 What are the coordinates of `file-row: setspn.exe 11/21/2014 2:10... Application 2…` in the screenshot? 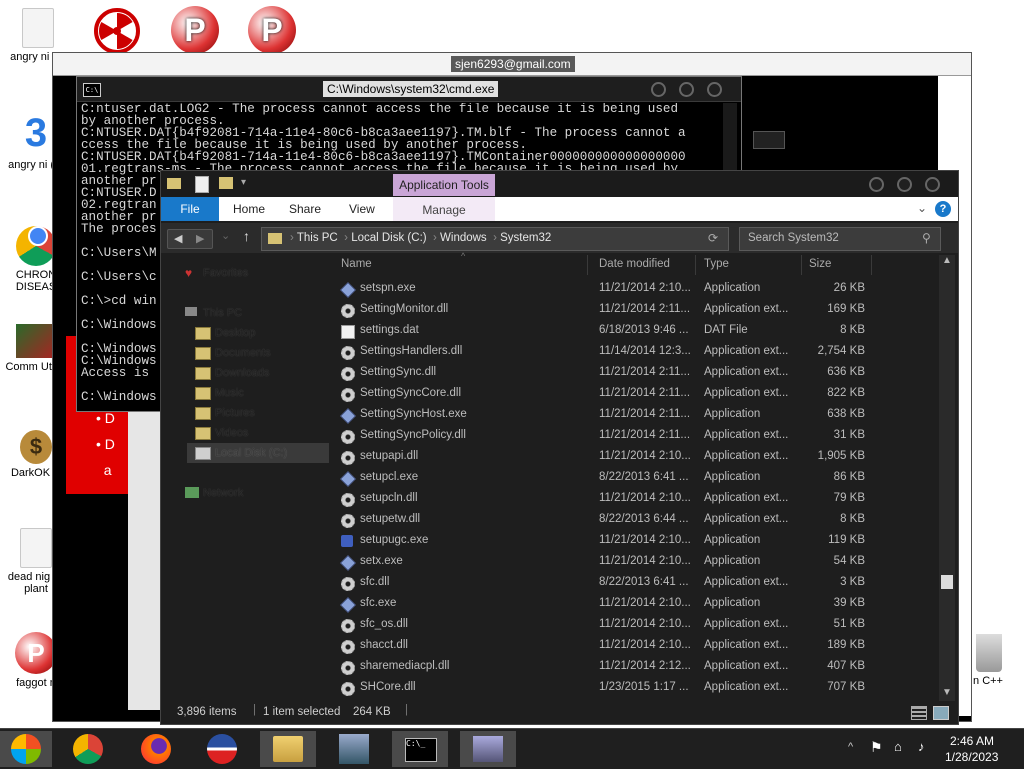 It's located at (632, 289).